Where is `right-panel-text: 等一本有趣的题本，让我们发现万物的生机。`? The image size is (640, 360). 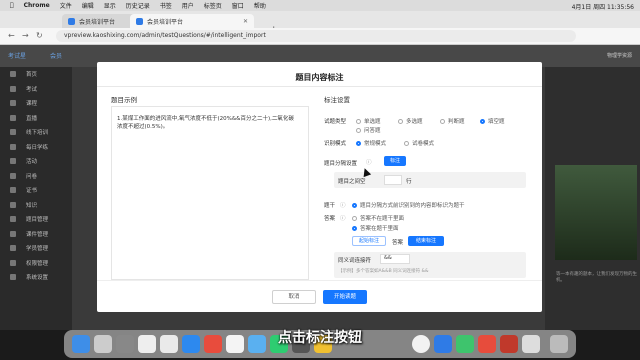 right-panel-text: 等一本有趣的题本，让我们发现万物的生机。 is located at coordinates (596, 277).